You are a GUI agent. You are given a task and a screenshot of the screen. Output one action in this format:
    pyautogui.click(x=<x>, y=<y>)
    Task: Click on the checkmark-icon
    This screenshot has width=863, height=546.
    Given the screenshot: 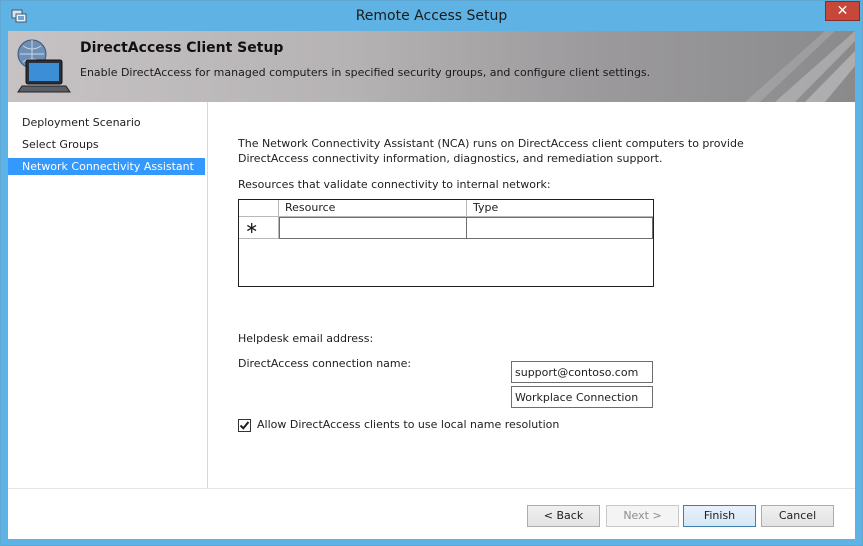 What is the action you would take?
    pyautogui.click(x=244, y=425)
    